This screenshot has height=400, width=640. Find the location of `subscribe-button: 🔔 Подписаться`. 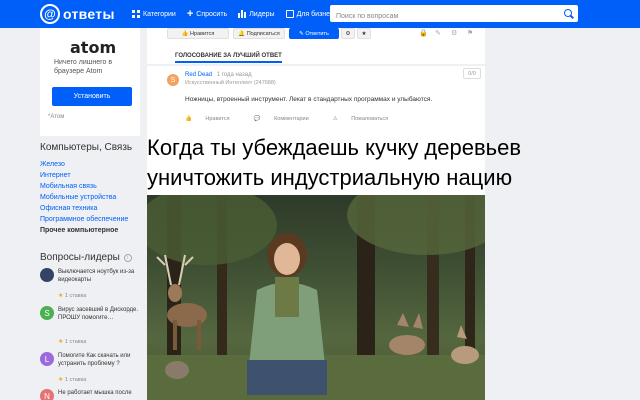

subscribe-button: 🔔 Подписаться is located at coordinates (259, 33).